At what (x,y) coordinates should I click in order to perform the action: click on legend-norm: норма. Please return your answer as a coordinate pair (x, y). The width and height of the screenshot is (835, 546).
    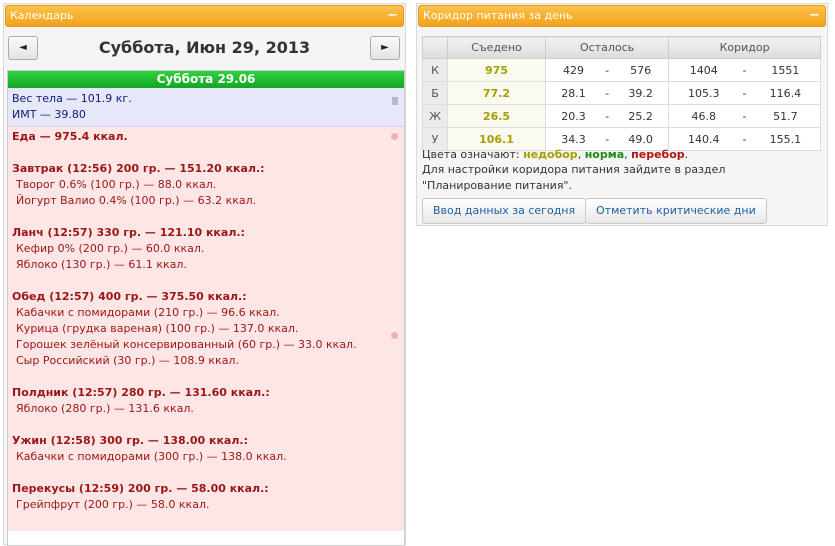
    Looking at the image, I should click on (604, 154).